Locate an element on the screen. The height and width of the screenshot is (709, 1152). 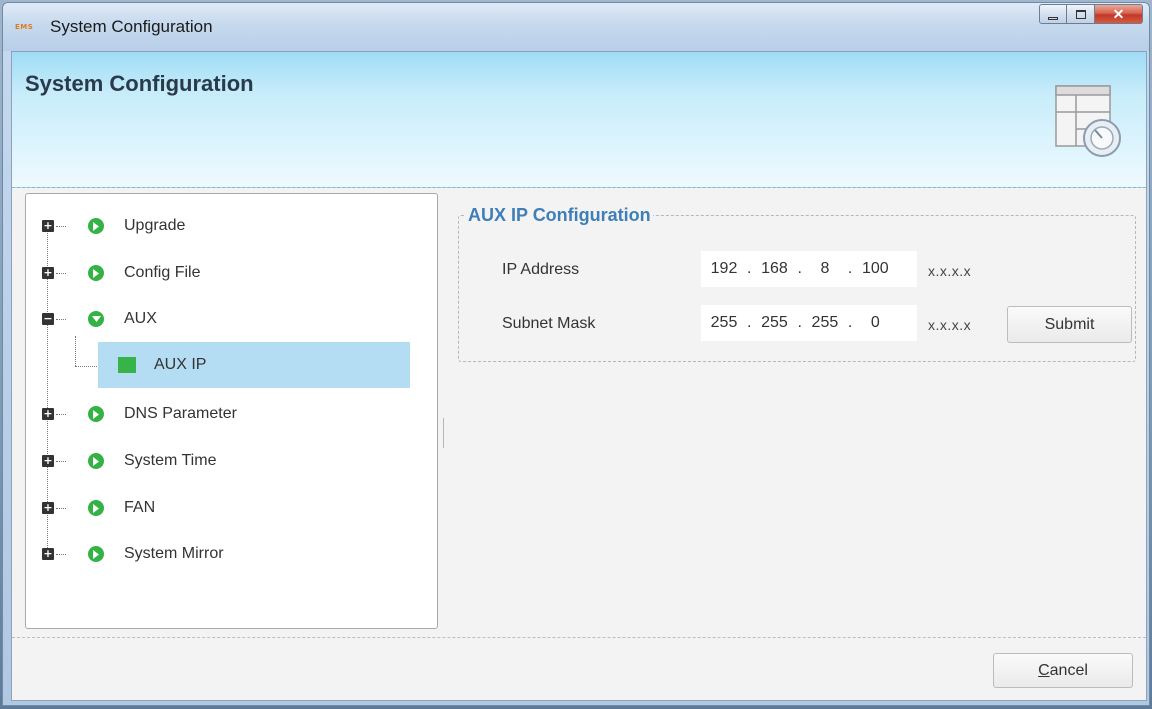
ip-octet-1: 192 is located at coordinates (724, 269).